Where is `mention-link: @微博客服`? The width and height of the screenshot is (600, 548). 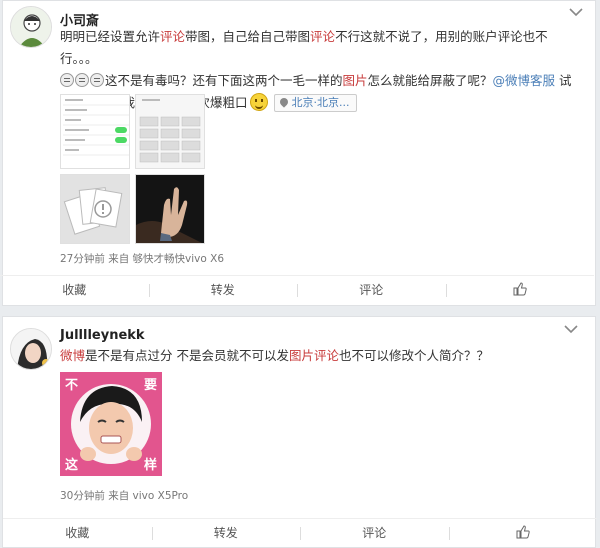
mention-link: @微博客服 is located at coordinates (524, 80).